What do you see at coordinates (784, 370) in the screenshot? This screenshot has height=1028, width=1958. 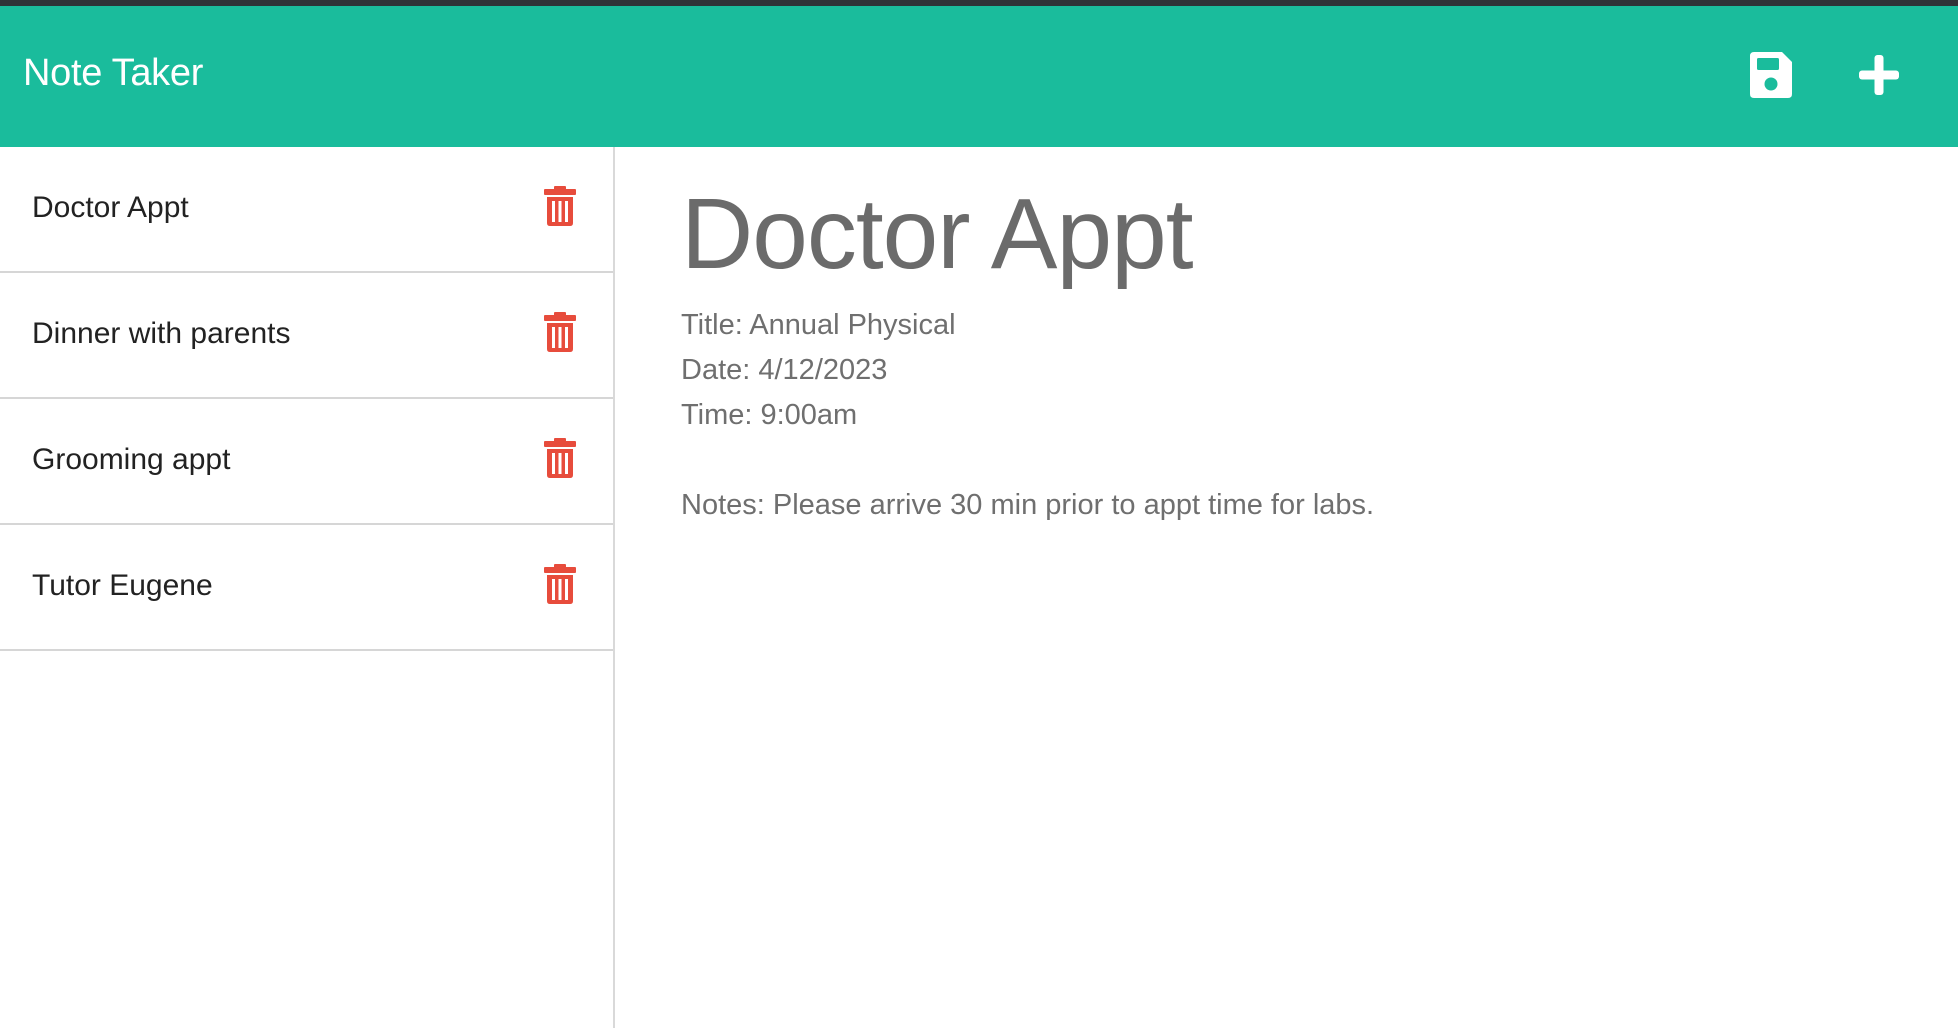 I see `note-line: Date: 4/12/2023` at bounding box center [784, 370].